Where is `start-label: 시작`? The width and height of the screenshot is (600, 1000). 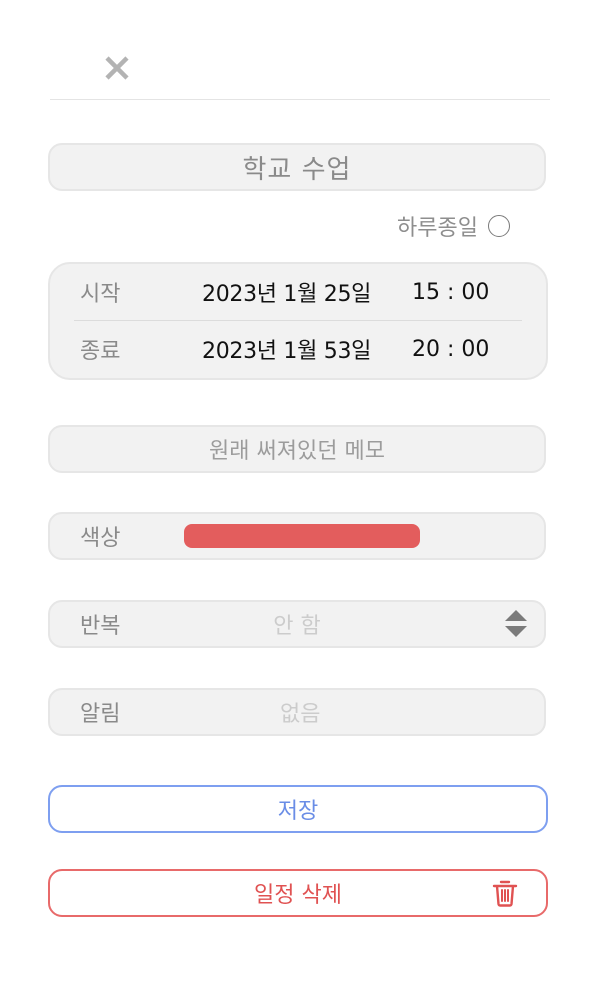 start-label: 시작 is located at coordinates (100, 294).